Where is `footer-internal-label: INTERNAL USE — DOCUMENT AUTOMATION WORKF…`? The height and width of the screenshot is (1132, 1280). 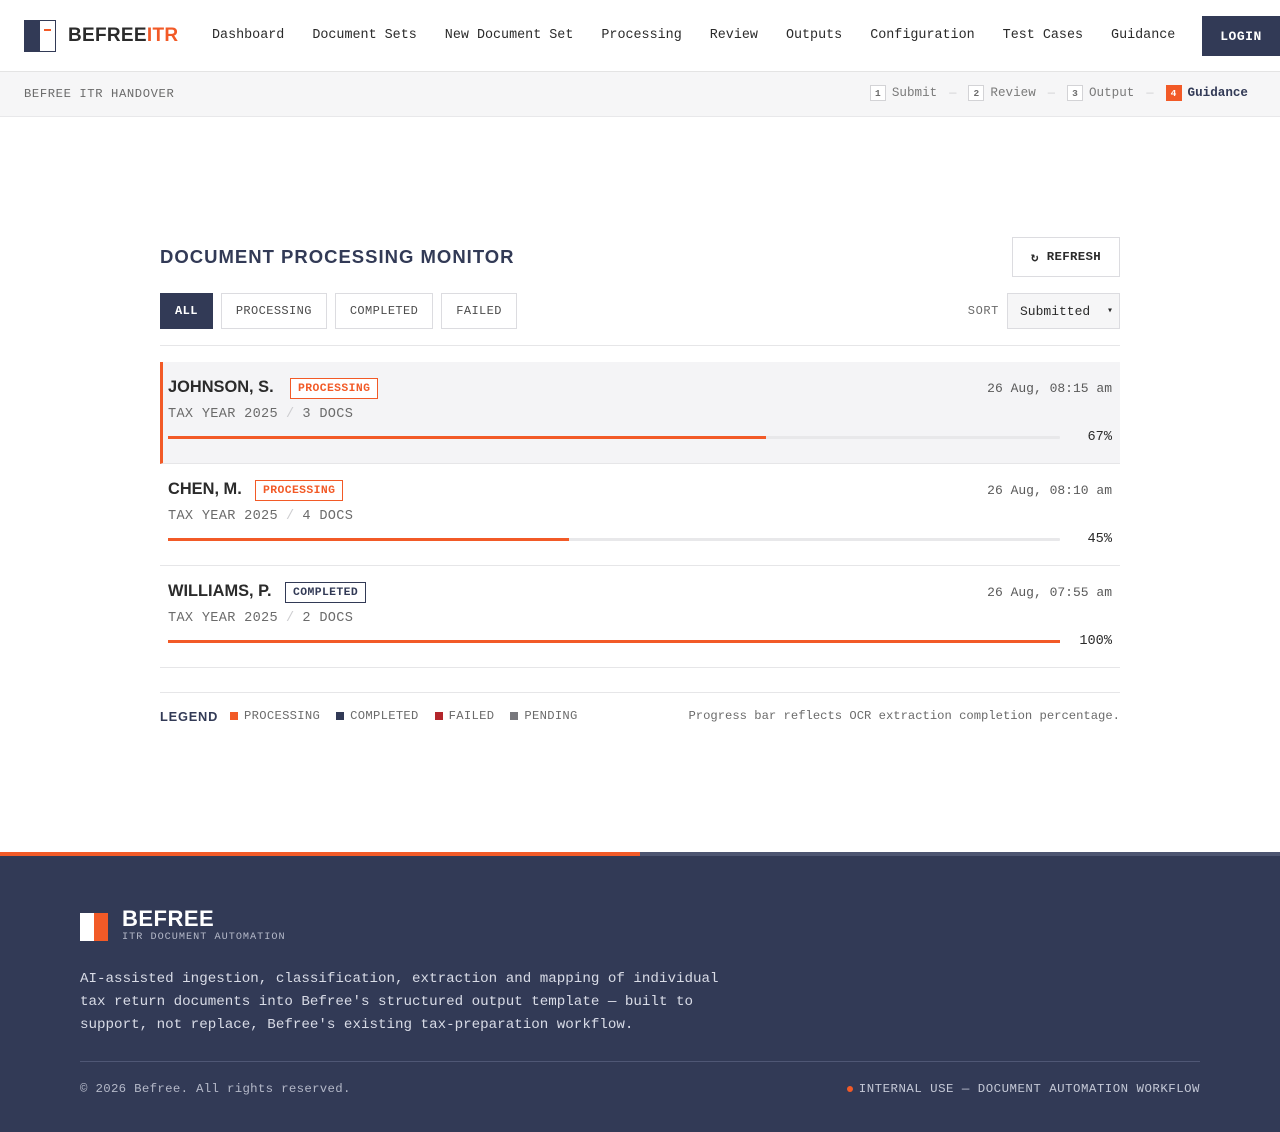
footer-internal-label: INTERNAL USE — DOCUMENT AUTOMATION WORKF… is located at coordinates (1029, 1089).